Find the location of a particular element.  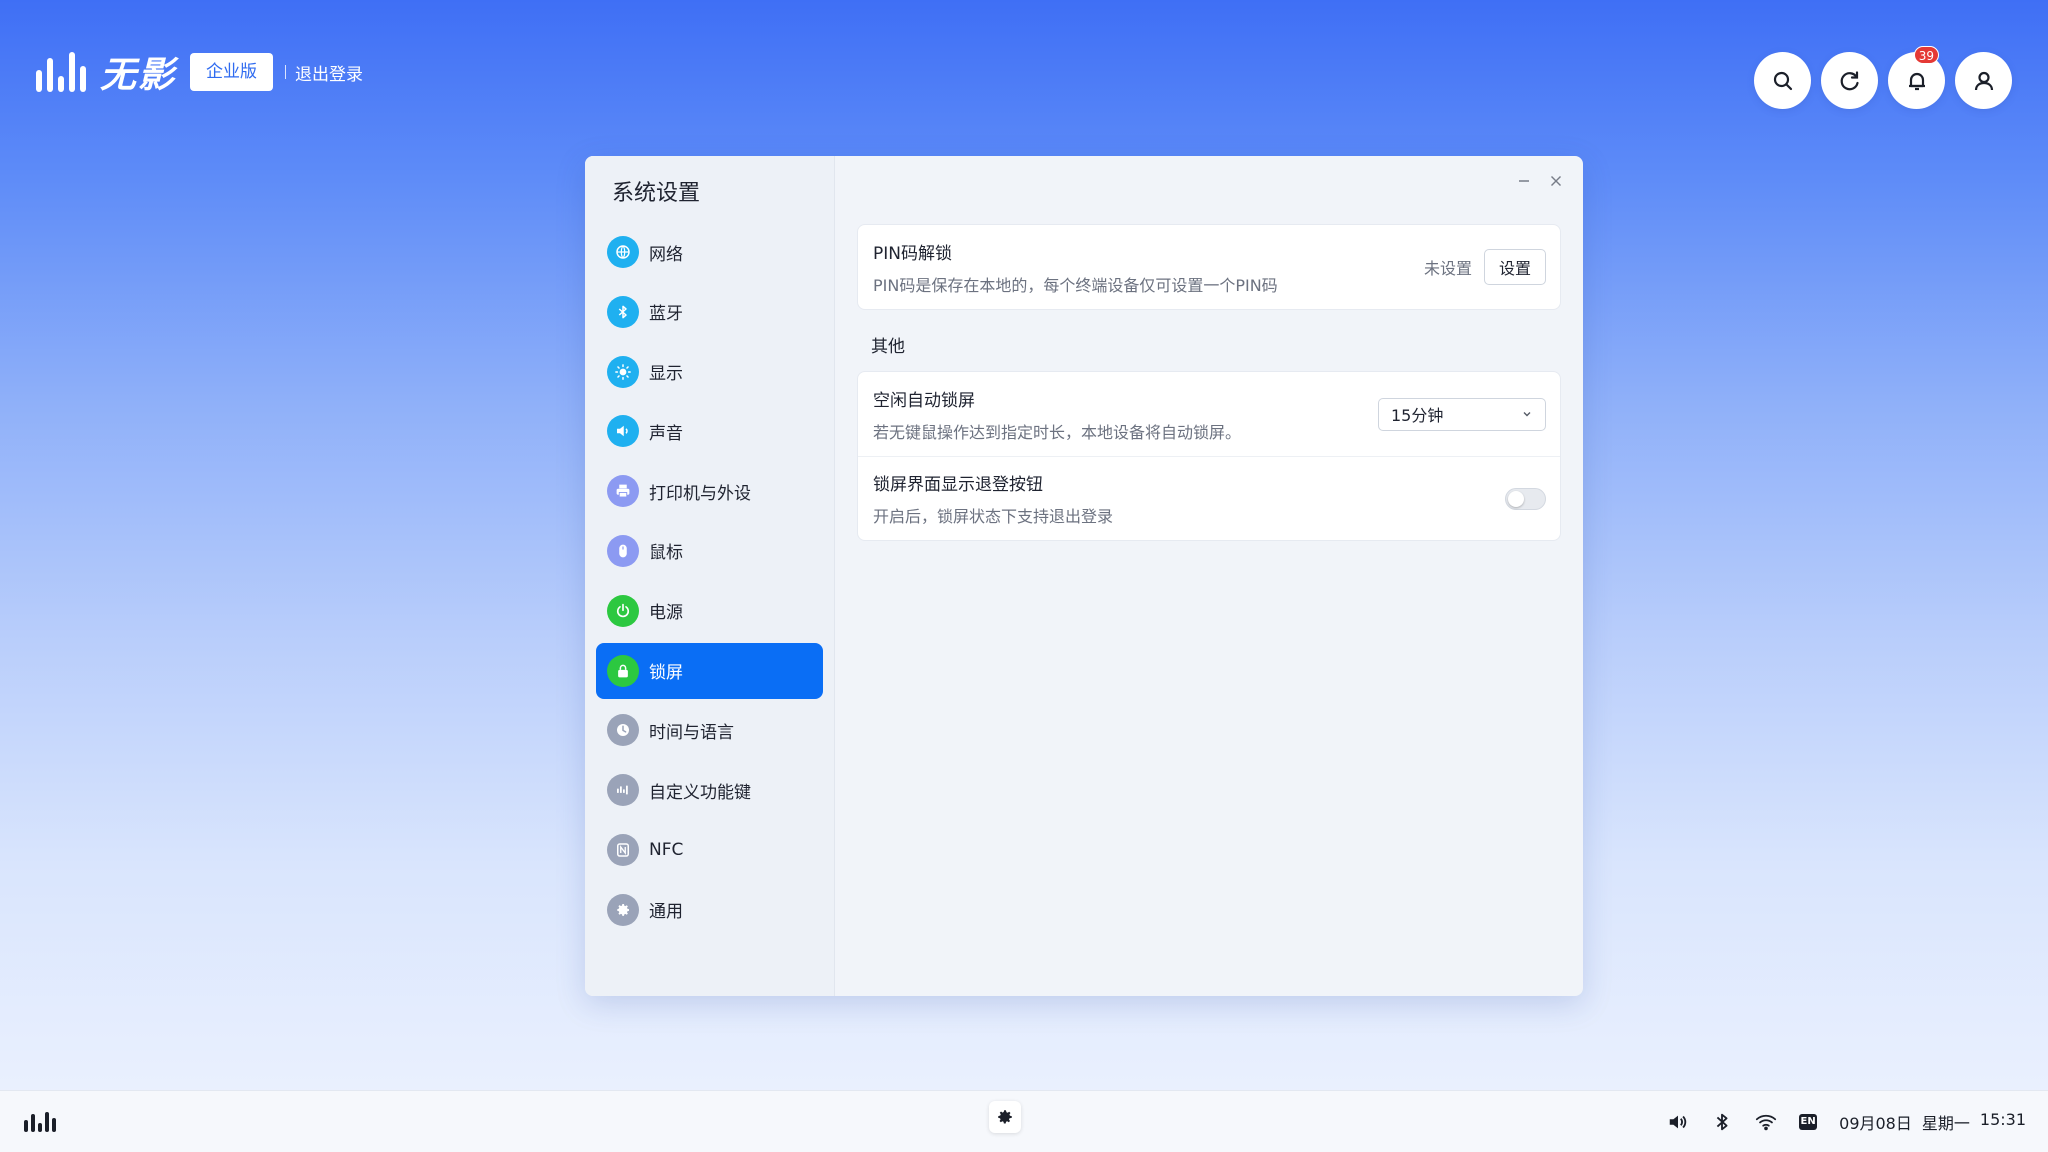

divider is located at coordinates (286, 72).